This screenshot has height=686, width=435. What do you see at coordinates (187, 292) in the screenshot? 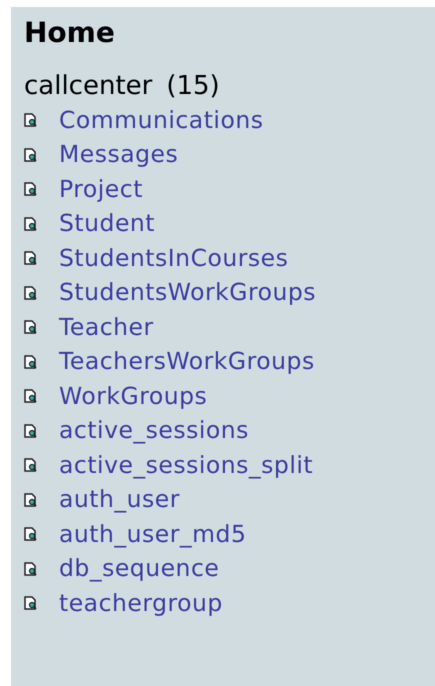
I see `table-link: StudentsWorkGroups` at bounding box center [187, 292].